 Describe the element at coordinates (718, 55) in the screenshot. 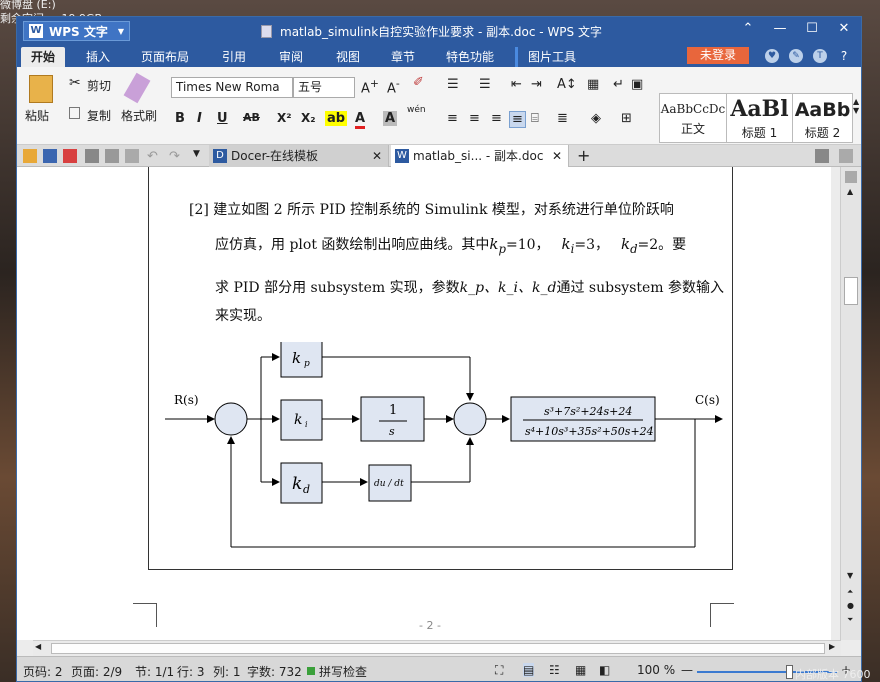

I see `login-button: 未登录` at that location.